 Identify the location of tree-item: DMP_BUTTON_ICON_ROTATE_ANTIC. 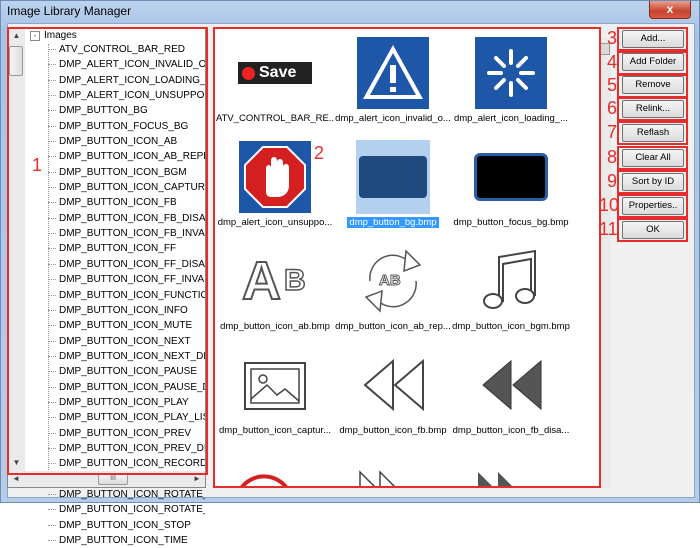
(126, 494).